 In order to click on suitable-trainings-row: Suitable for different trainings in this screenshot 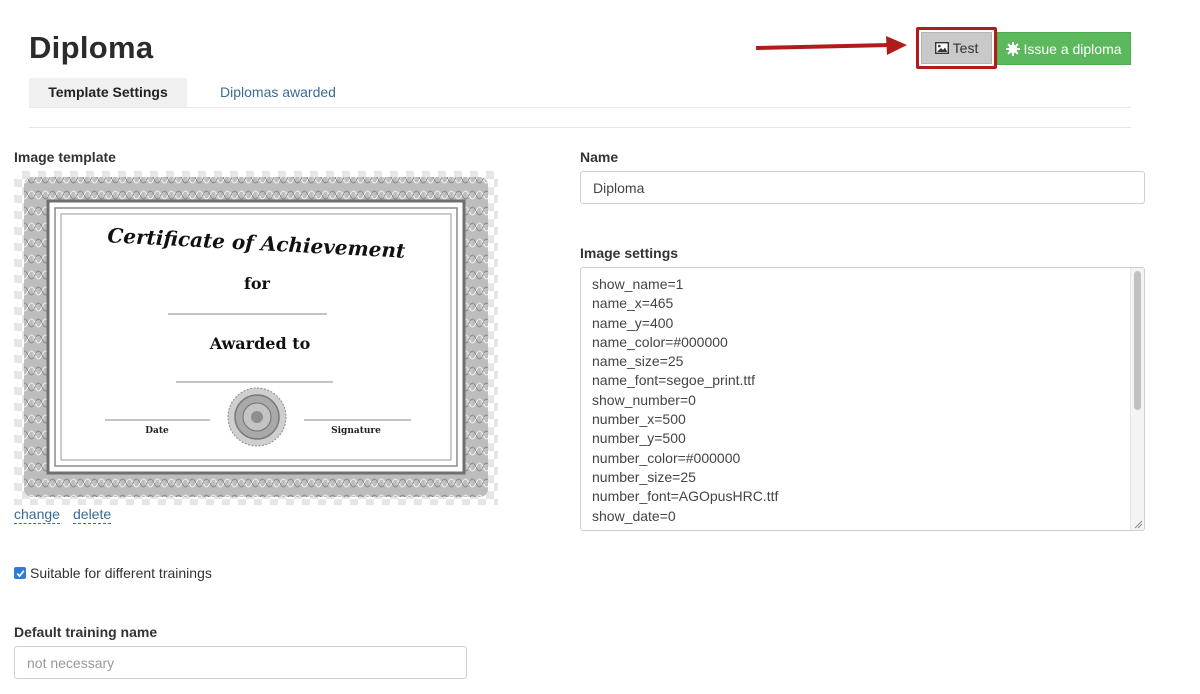, I will do `click(113, 573)`.